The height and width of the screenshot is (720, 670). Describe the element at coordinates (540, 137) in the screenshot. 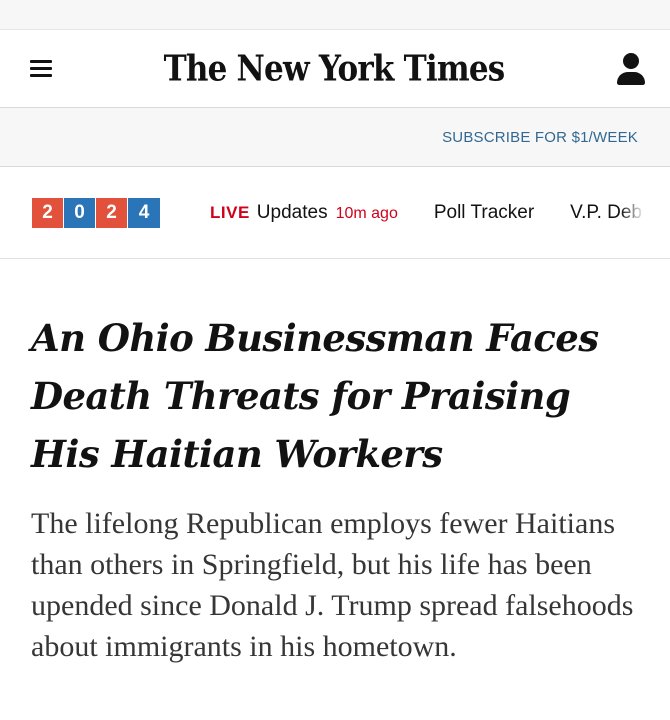

I see `subscribe-link: SUBSCRIBE FOR $1/WEEK` at that location.